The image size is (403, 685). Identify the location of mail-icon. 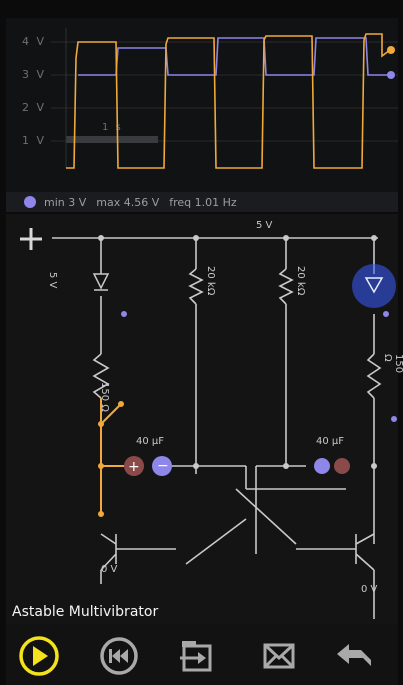
(279, 656).